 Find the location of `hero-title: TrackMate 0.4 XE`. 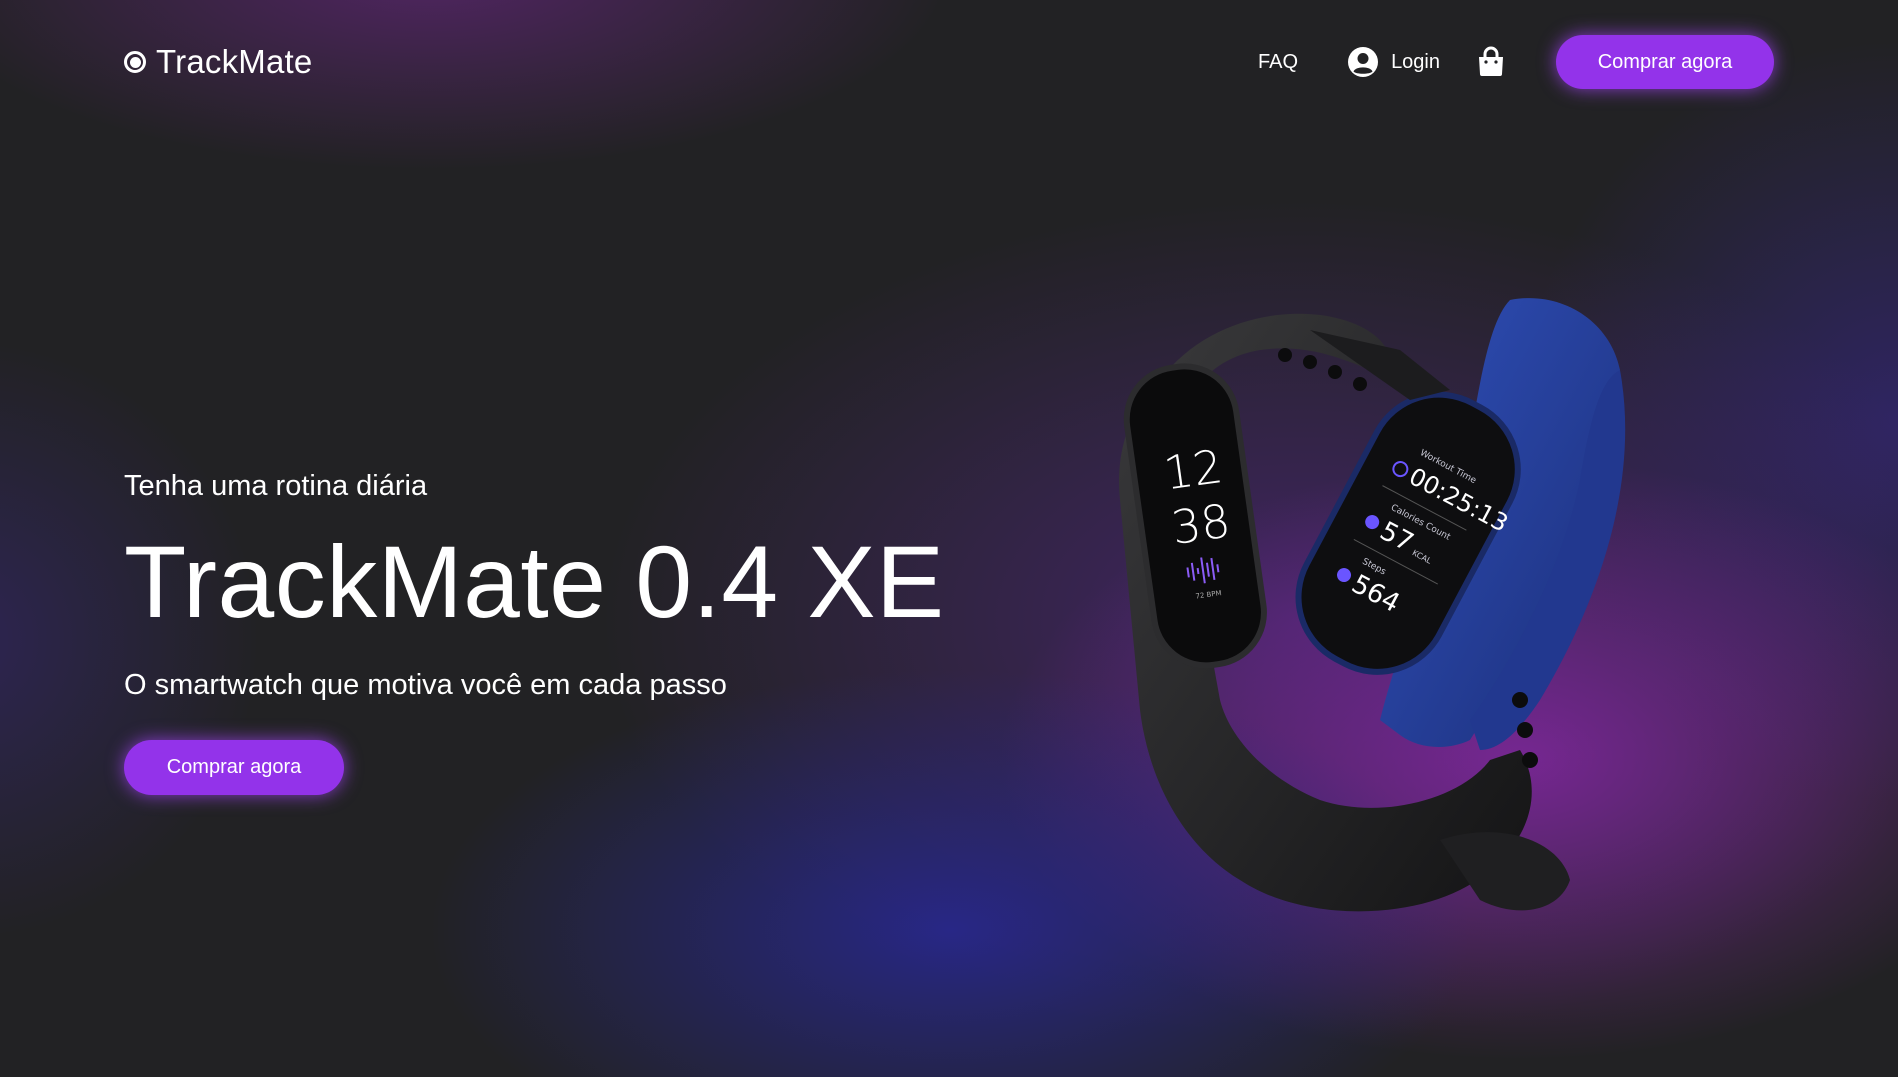

hero-title: TrackMate 0.4 XE is located at coordinates (534, 582).